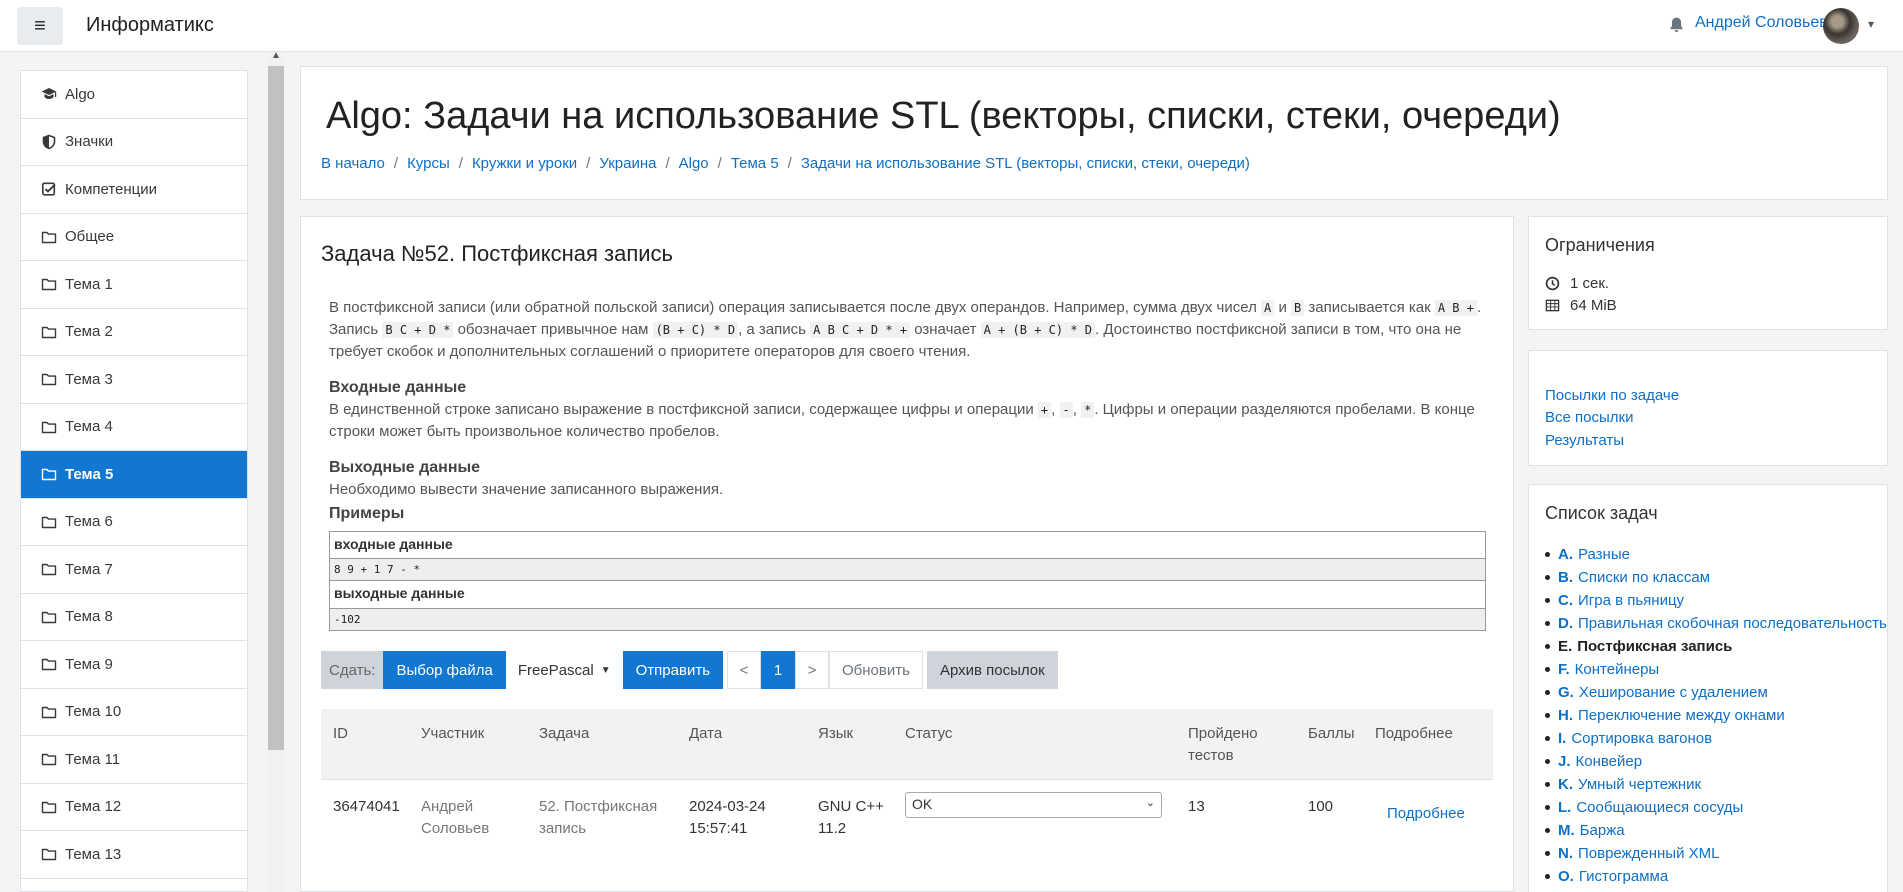  Describe the element at coordinates (134, 522) in the screenshot. I see `sidebar-item-тема-6: Тема 6` at that location.